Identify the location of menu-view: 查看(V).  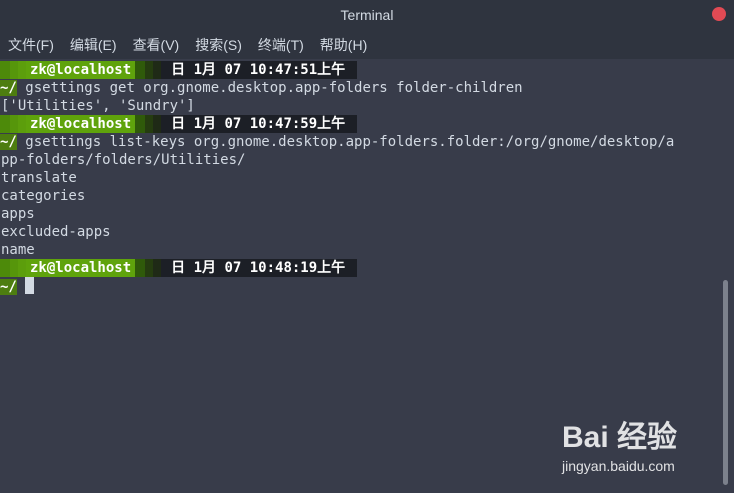
(156, 45).